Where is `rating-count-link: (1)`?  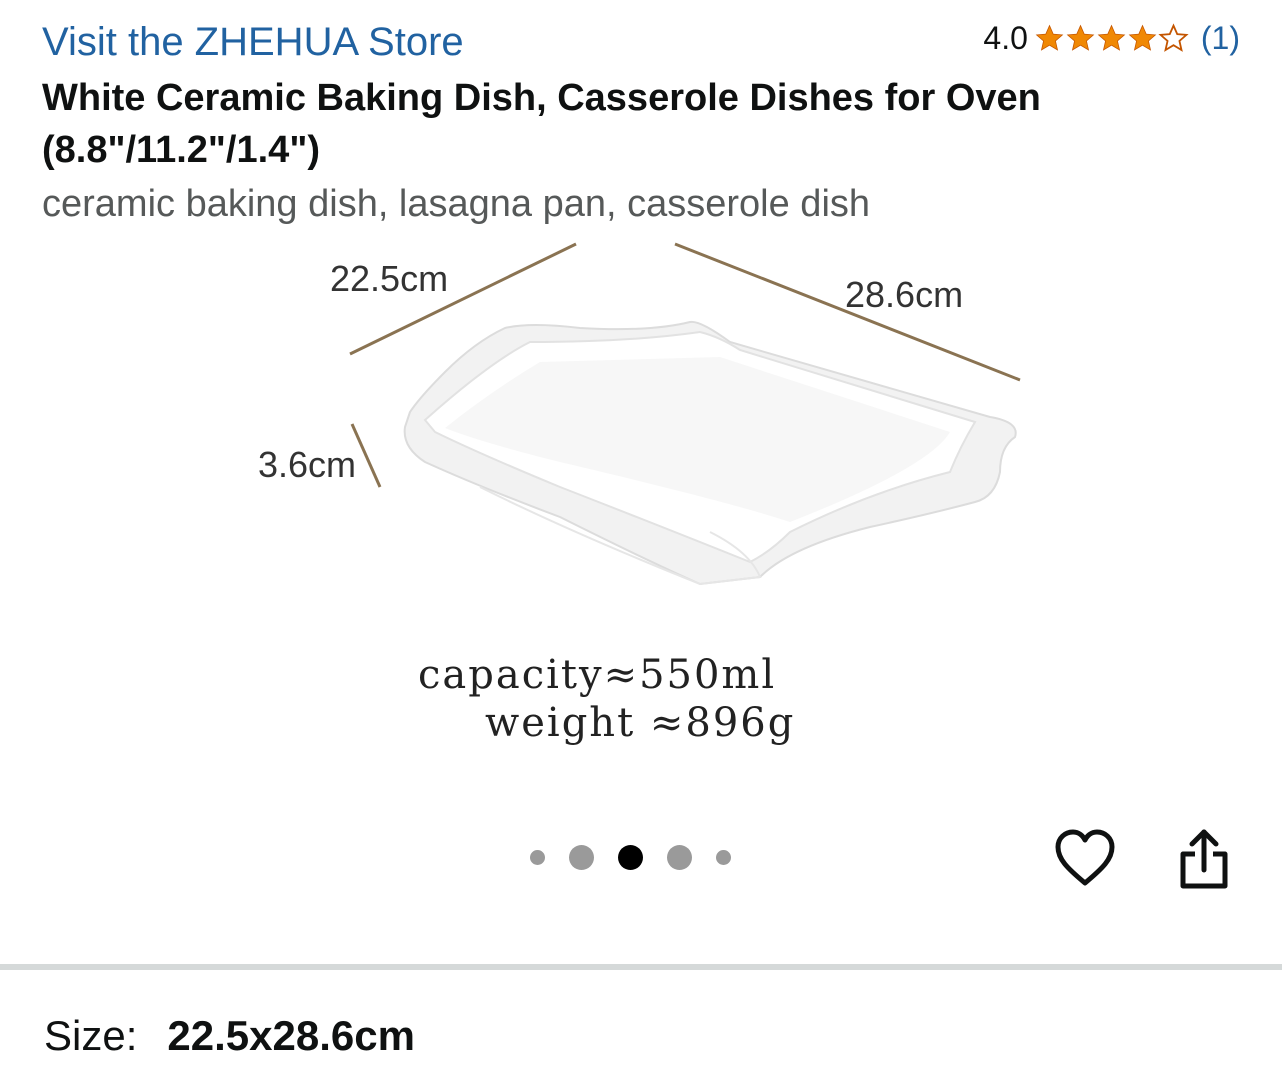
rating-count-link: (1) is located at coordinates (1220, 38).